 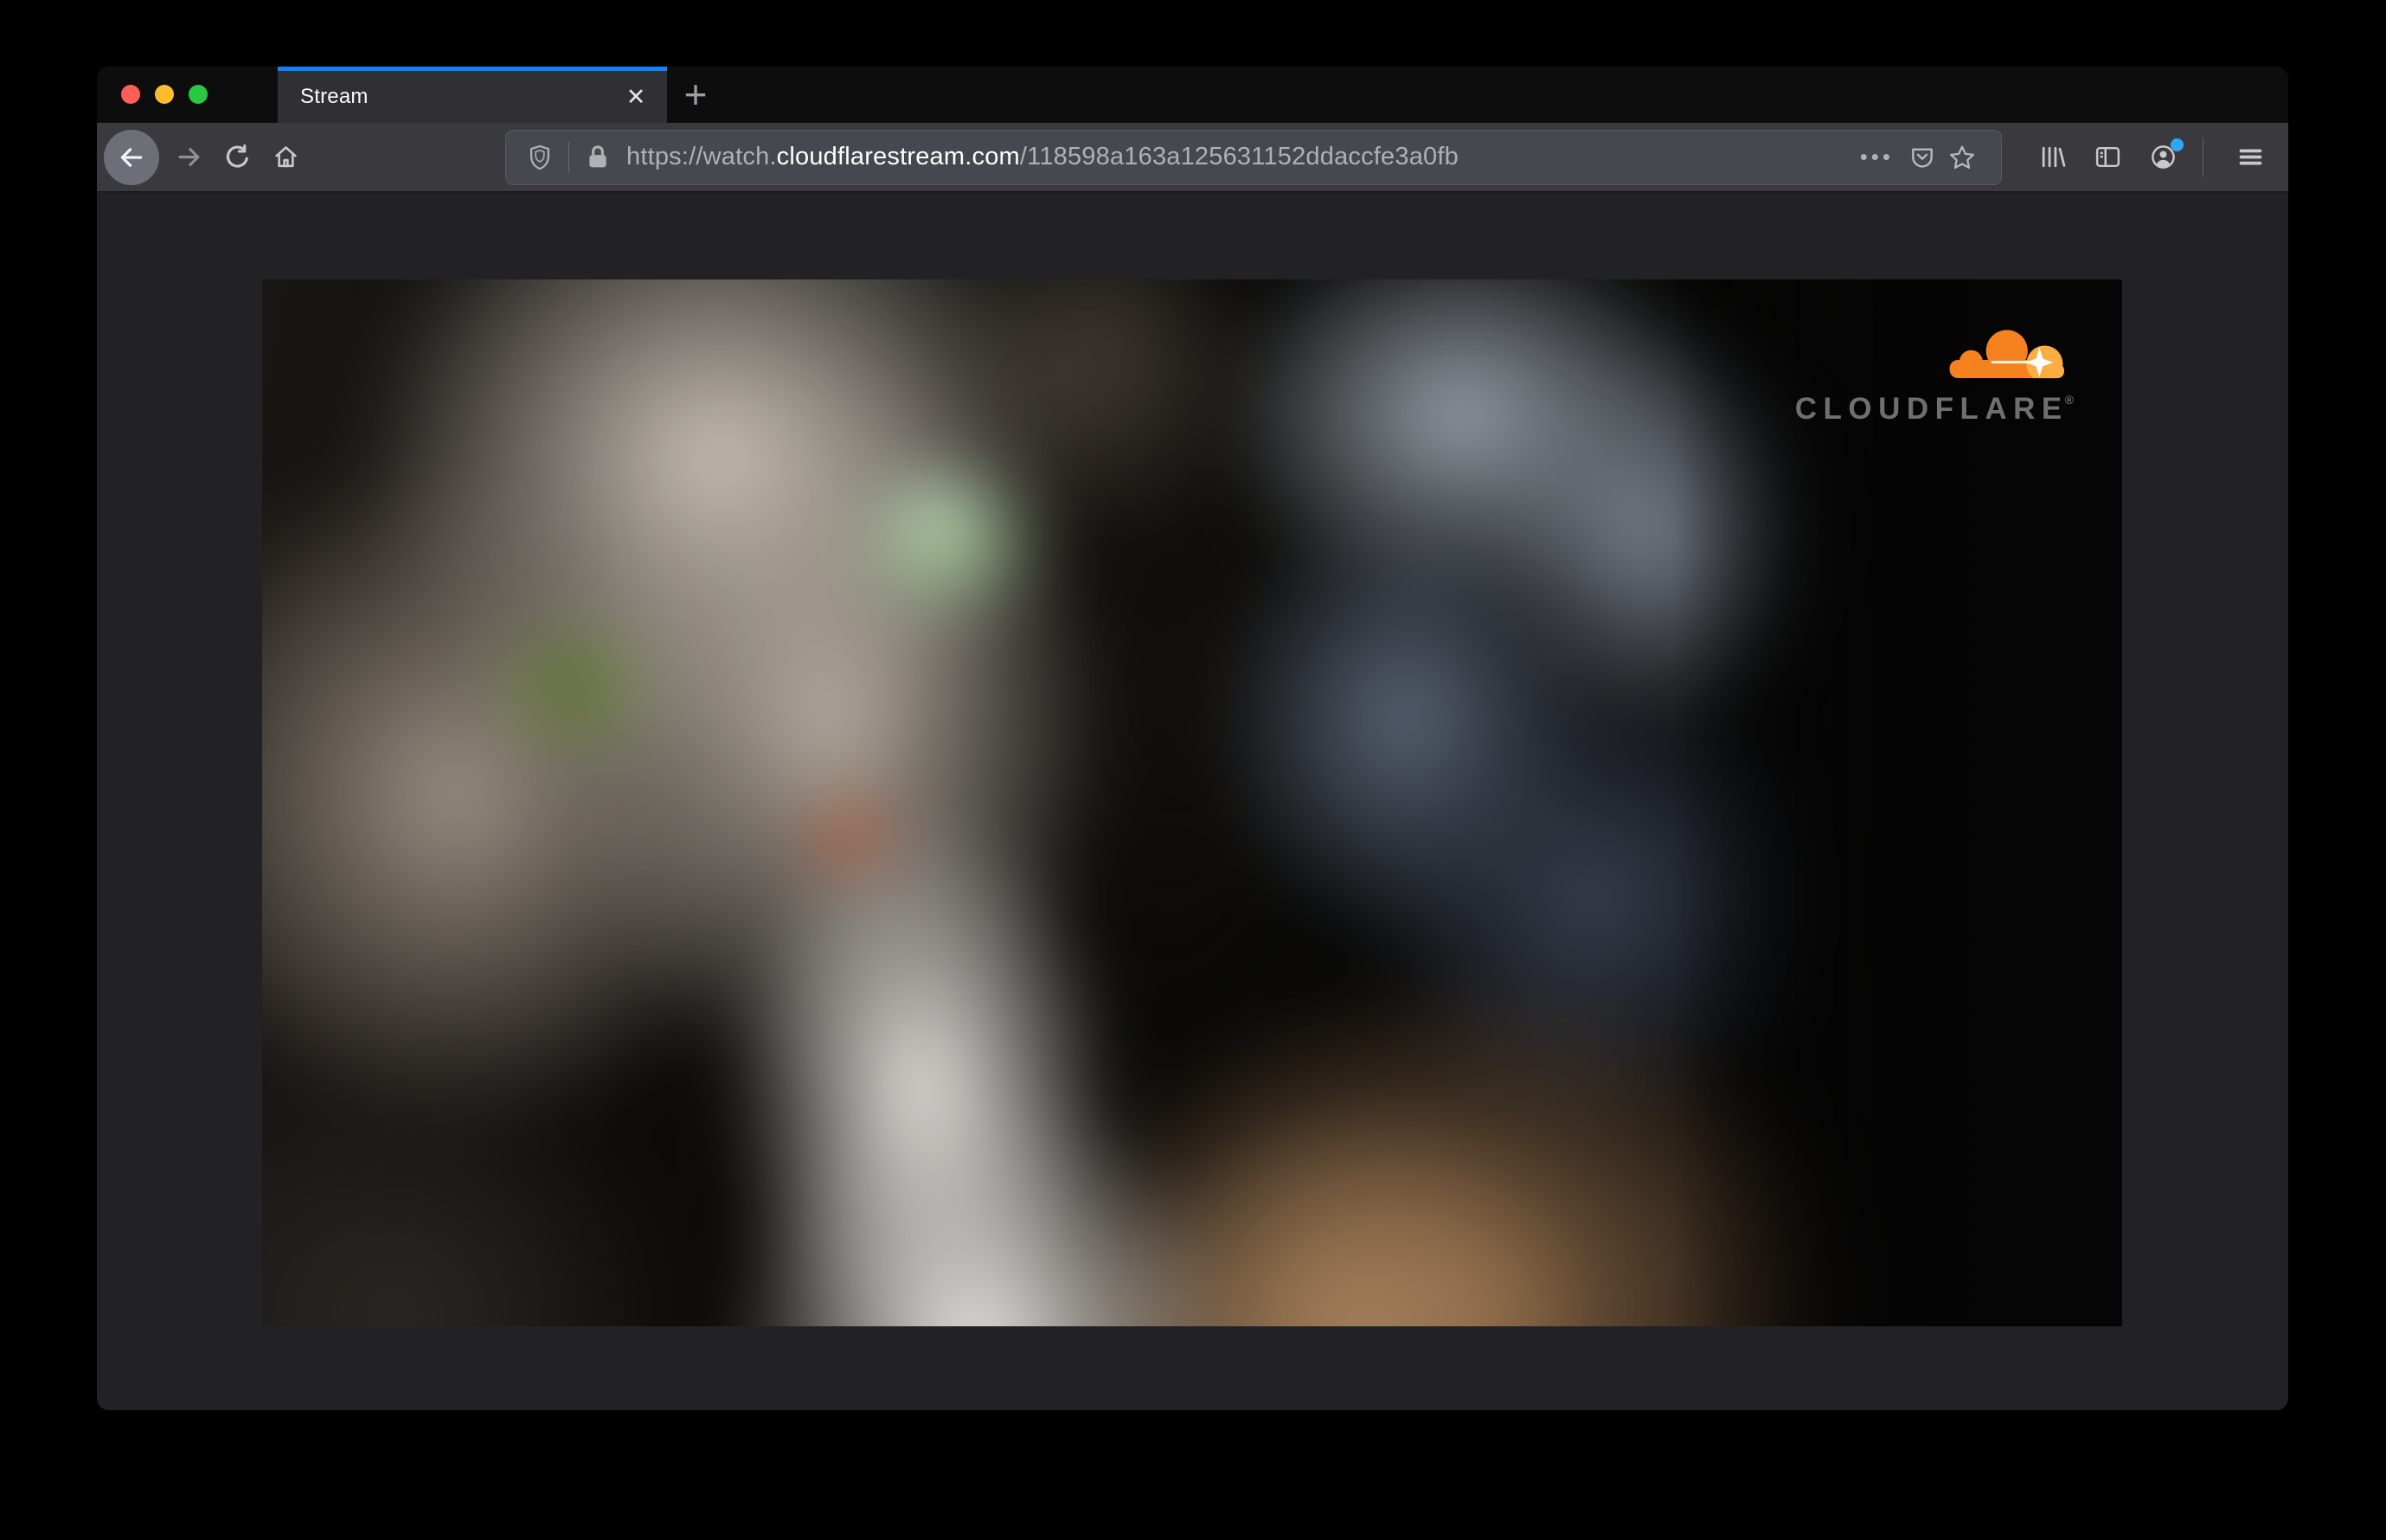 What do you see at coordinates (334, 97) in the screenshot?
I see `tab-title: Stream` at bounding box center [334, 97].